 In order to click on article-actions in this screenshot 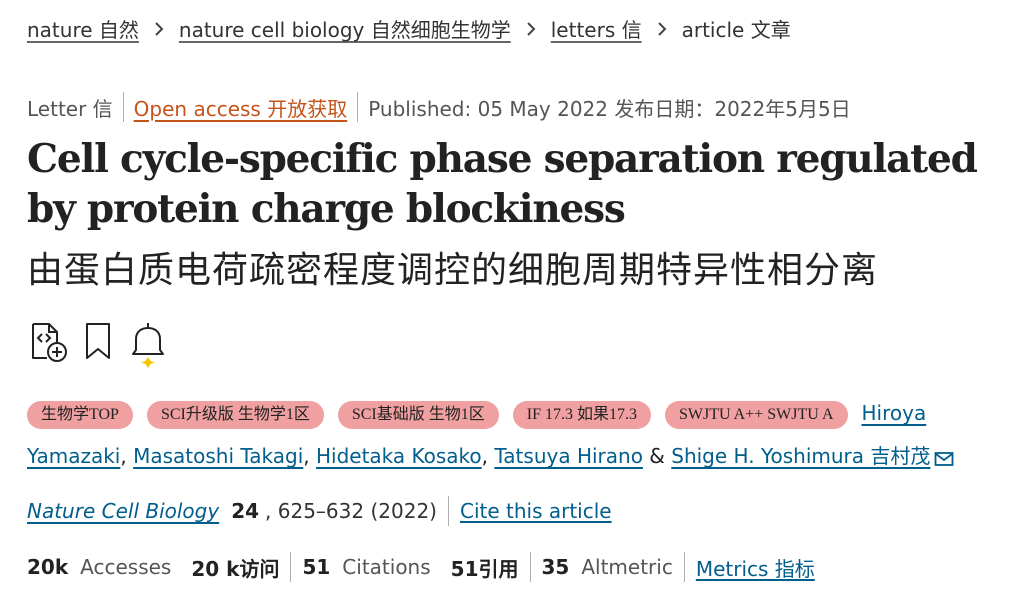, I will do `click(102, 344)`.